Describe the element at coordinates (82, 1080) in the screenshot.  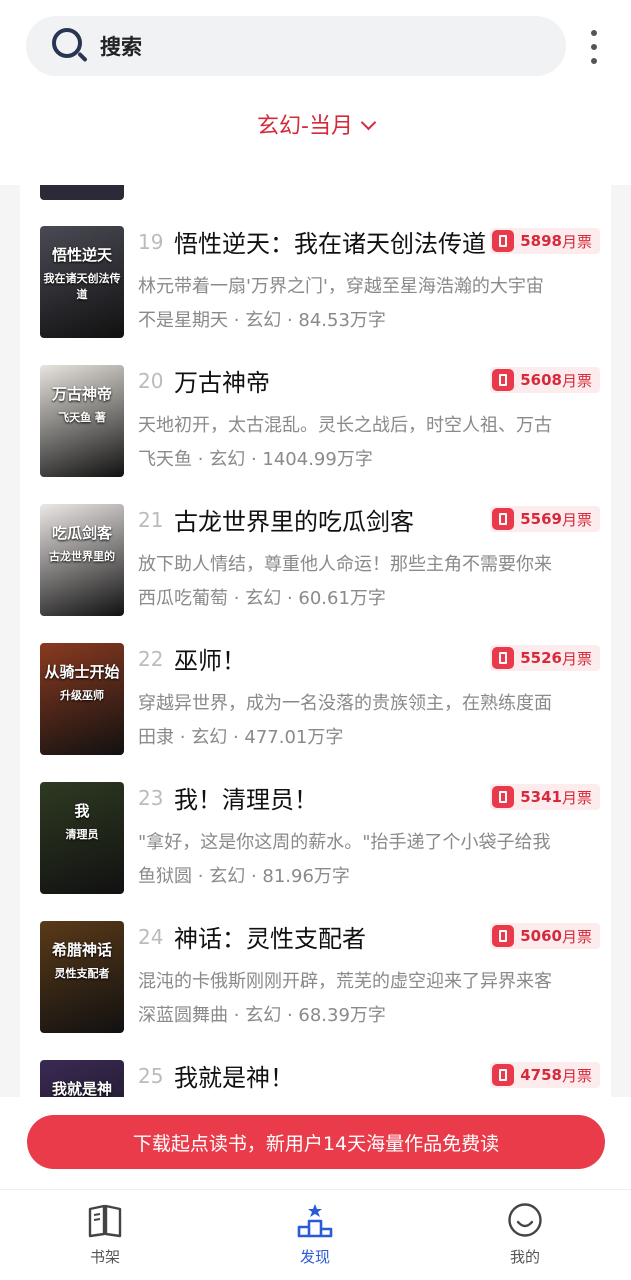
I see `book-cover: 我就是神` at that location.